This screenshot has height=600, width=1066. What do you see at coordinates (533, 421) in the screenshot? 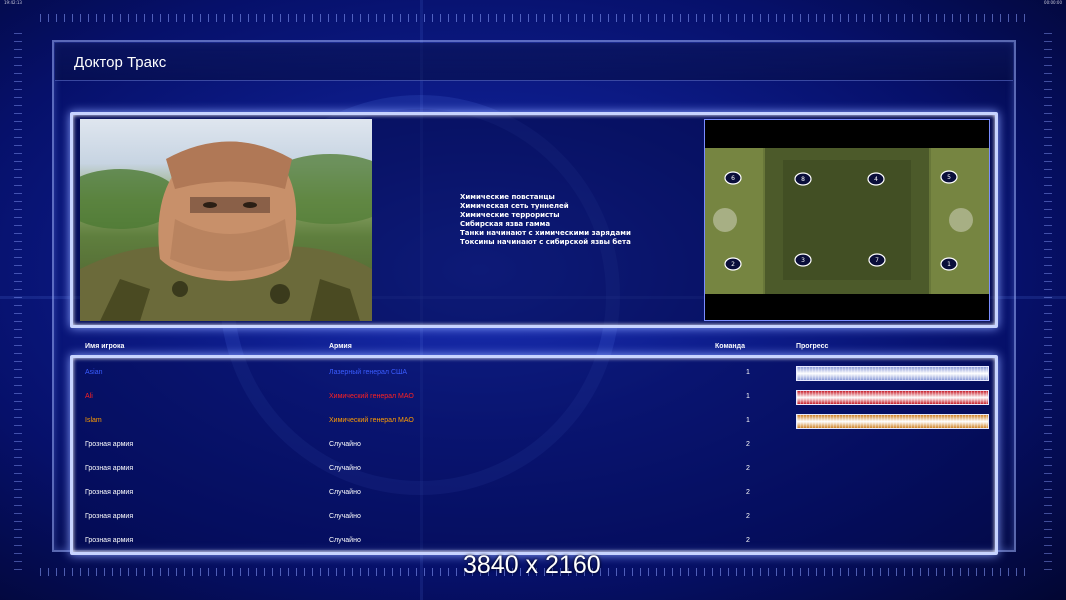
I see `player-row: Islam Химический генерал МАО 1` at bounding box center [533, 421].